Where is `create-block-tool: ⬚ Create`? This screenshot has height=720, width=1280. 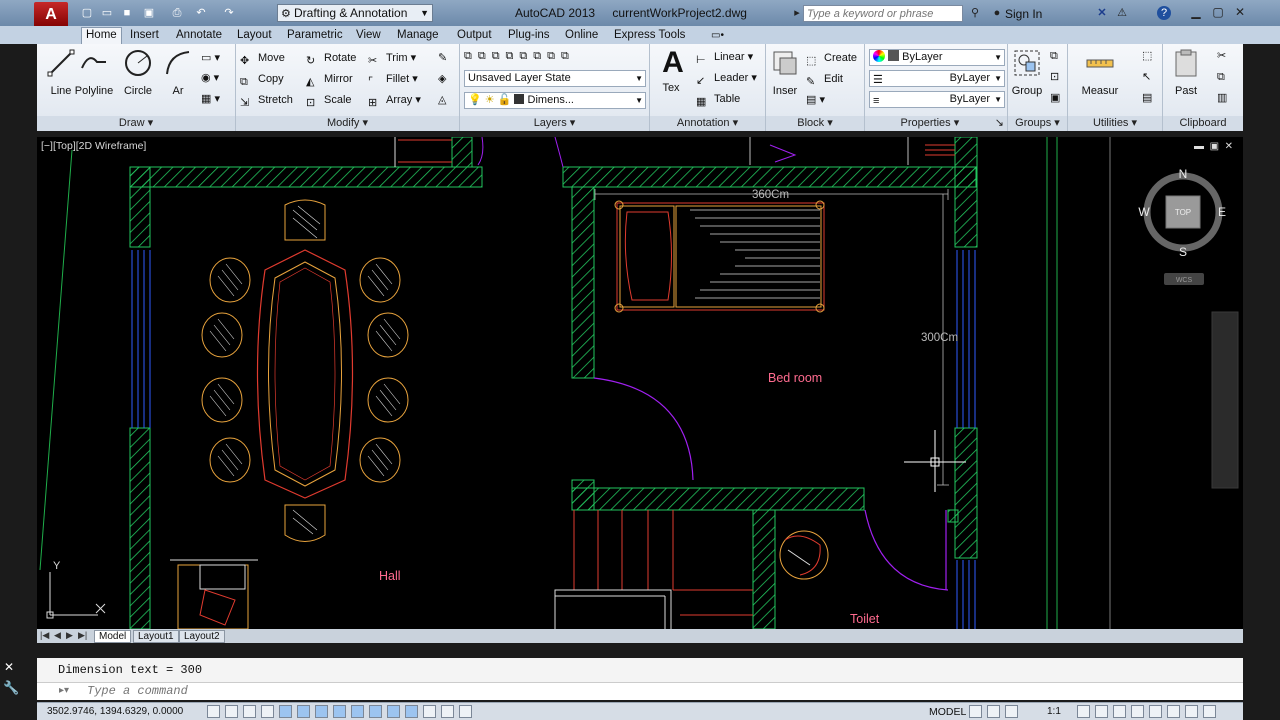
create-block-tool: ⬚ Create is located at coordinates (831, 58).